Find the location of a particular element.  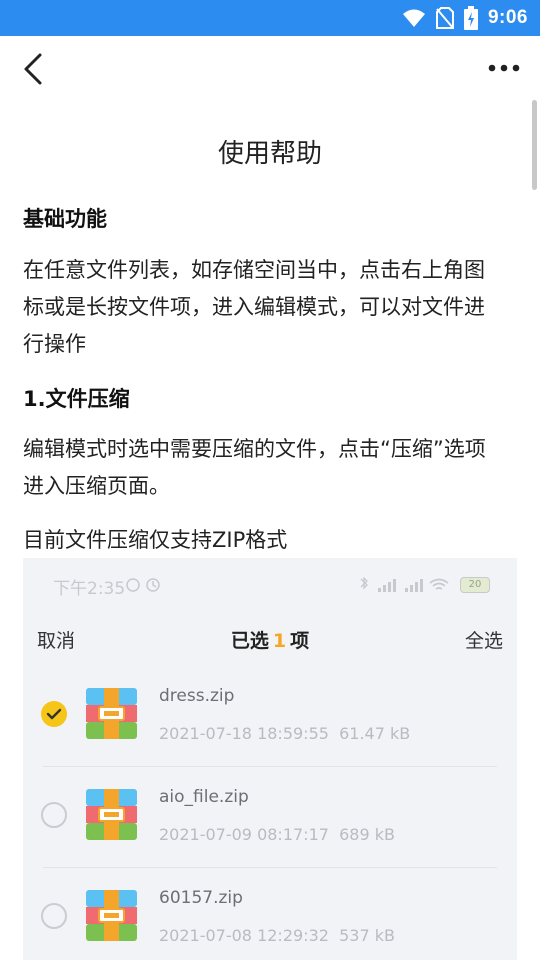

selection-toolbar: 取消 已选 1 项 全选 is located at coordinates (270, 640).